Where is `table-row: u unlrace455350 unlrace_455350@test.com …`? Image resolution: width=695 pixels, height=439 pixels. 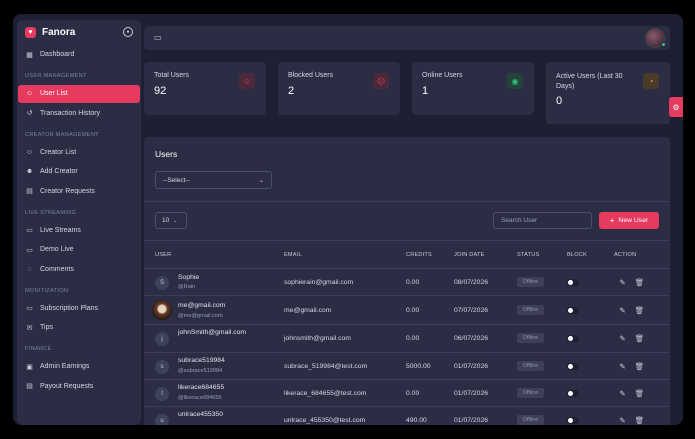
table-row: u unlrace455350 unlrace_455350@test.com … is located at coordinates (407, 415).